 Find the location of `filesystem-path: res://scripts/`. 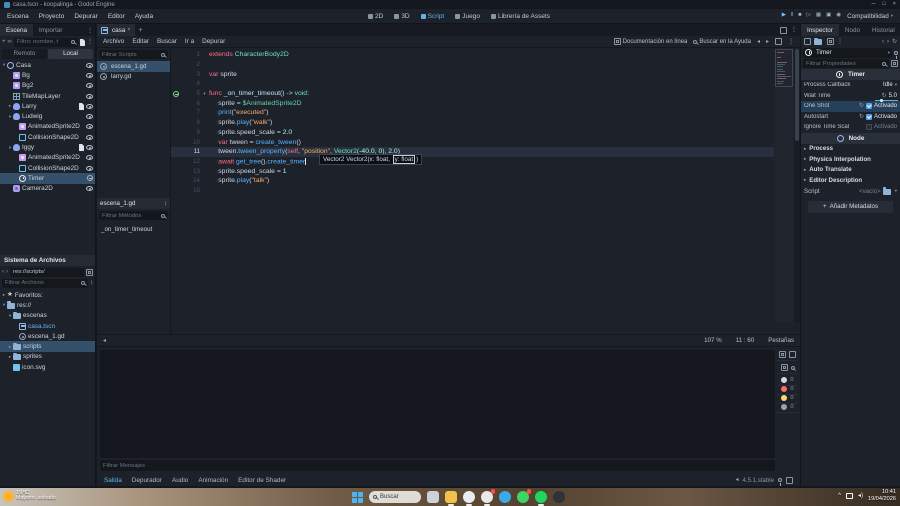

filesystem-path: res://scripts/ is located at coordinates (47, 272).